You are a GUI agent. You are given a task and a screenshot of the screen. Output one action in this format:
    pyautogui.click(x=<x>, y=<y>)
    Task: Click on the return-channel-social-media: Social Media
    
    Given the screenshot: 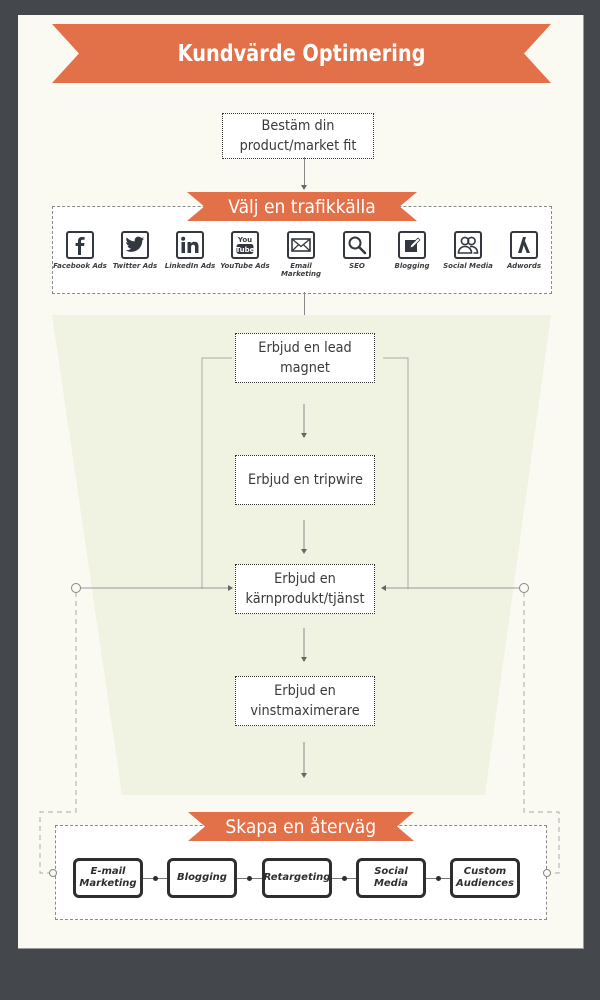 What is the action you would take?
    pyautogui.click(x=391, y=878)
    